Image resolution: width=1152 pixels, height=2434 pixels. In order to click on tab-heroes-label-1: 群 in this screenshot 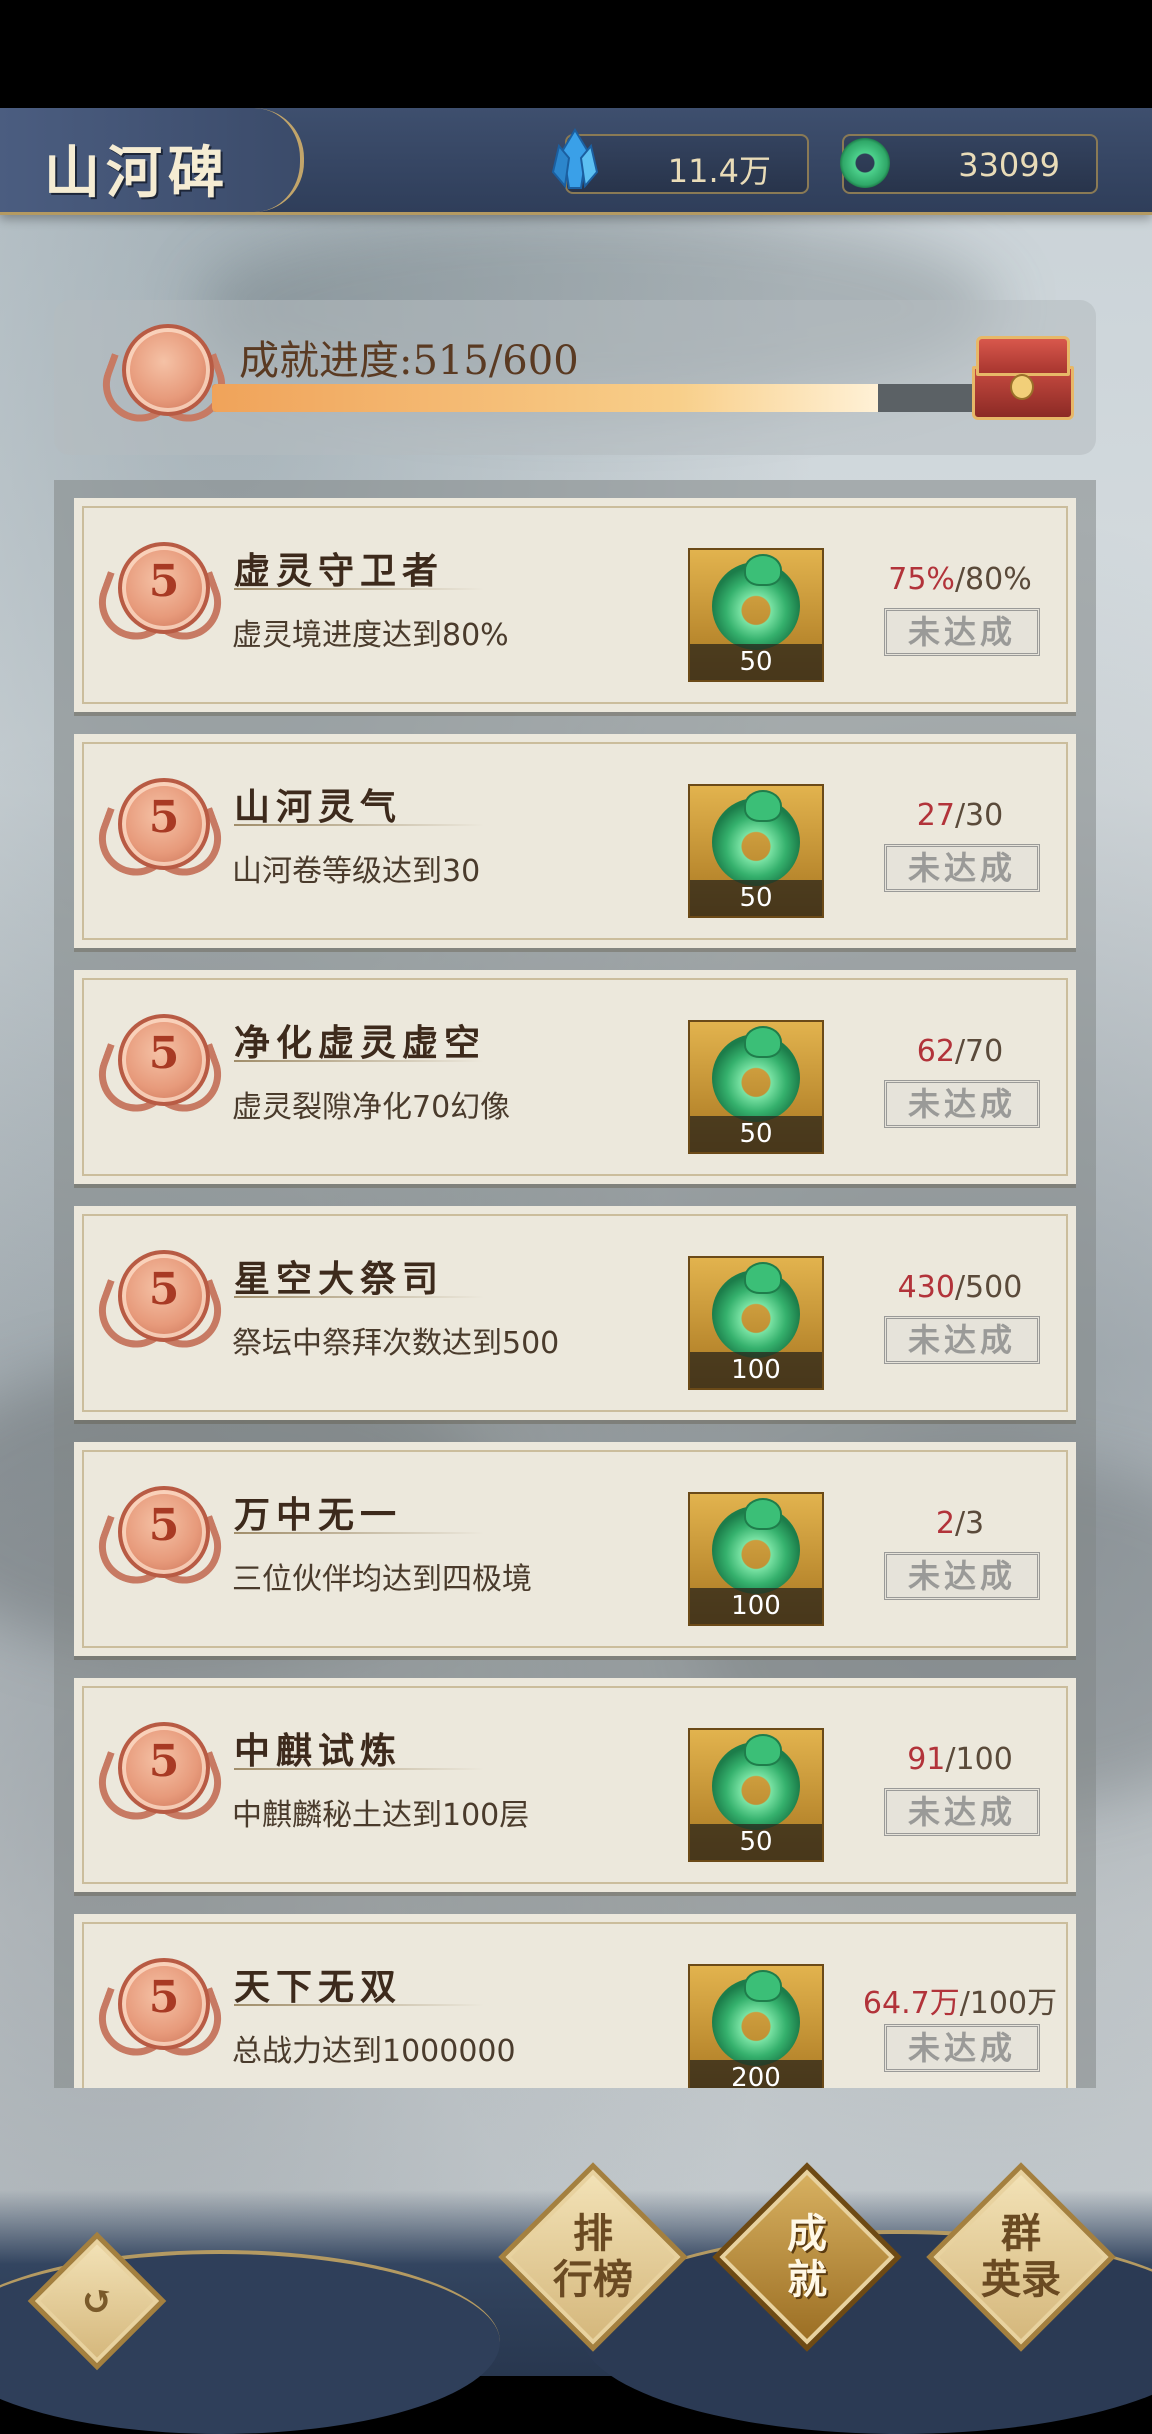, I will do `click(1021, 2233)`.